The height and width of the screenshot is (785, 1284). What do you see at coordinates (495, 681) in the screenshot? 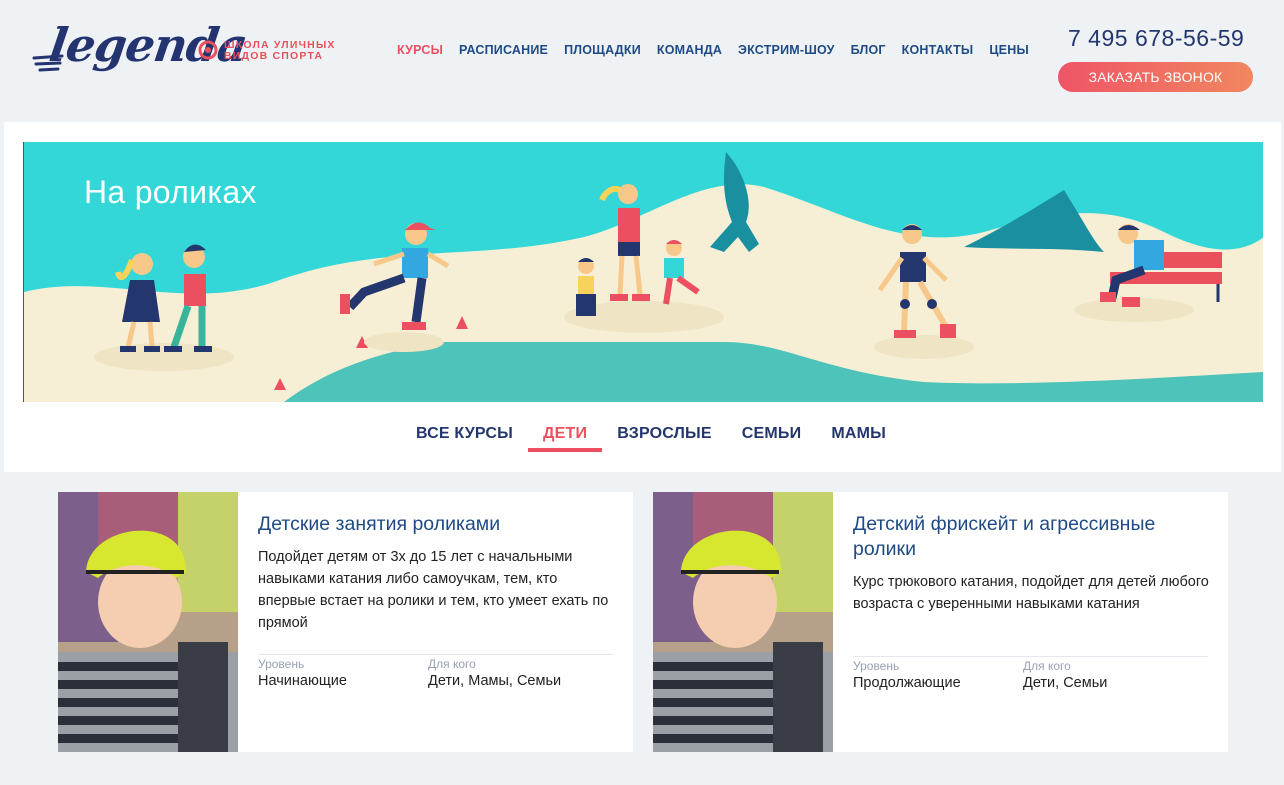
I see `audience-value: Дети, Мамы, Семьи` at bounding box center [495, 681].